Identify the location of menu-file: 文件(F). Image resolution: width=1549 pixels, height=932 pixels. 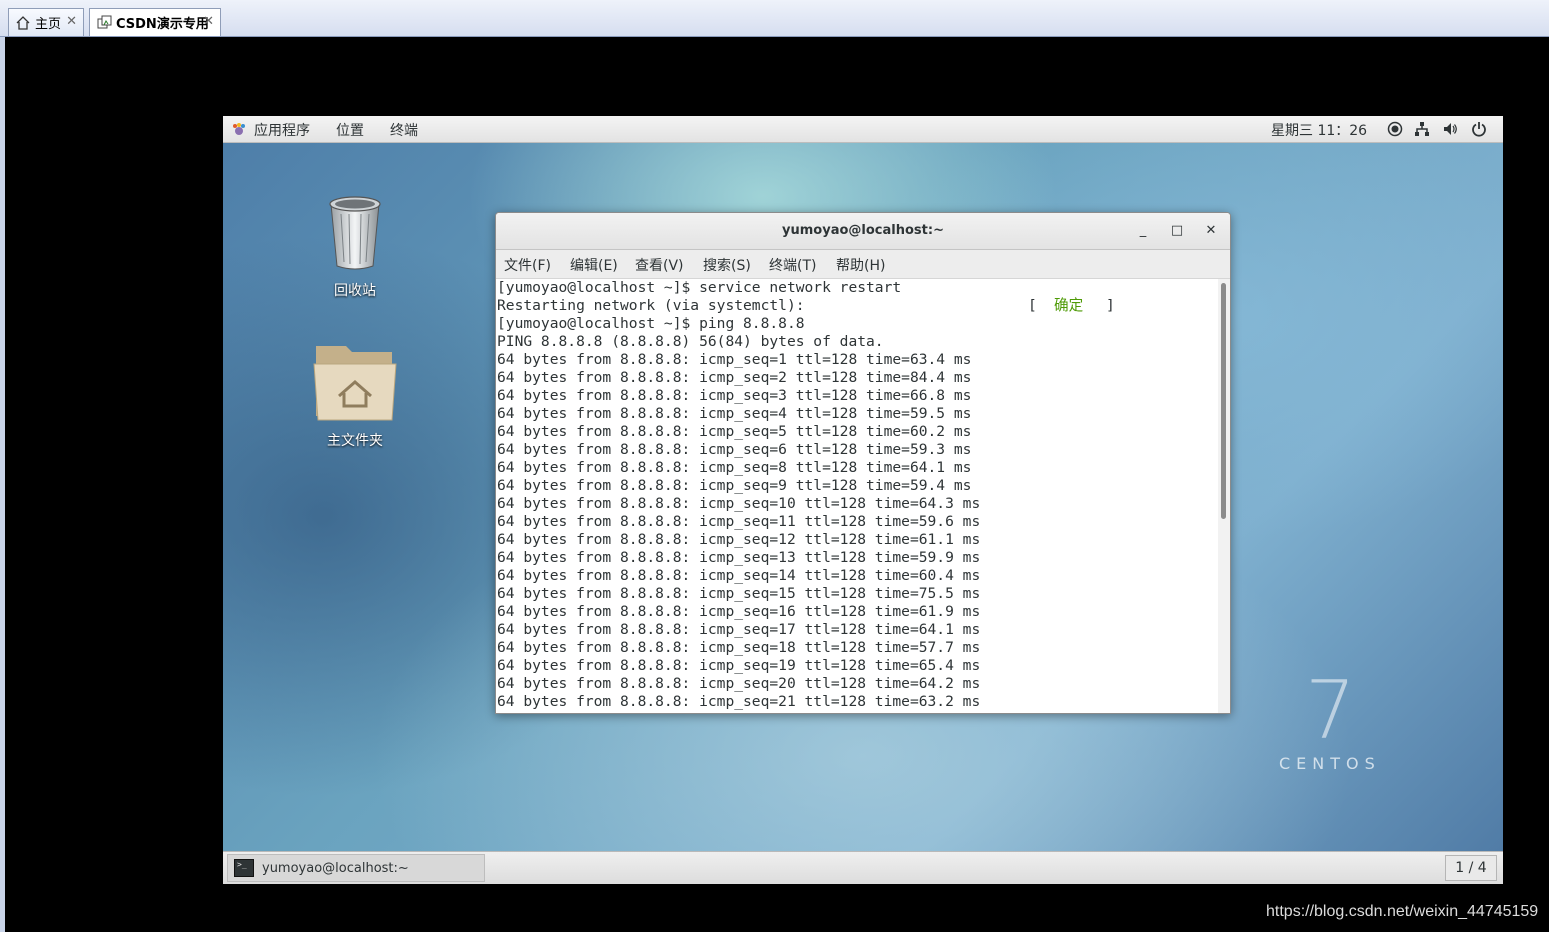
(527, 265).